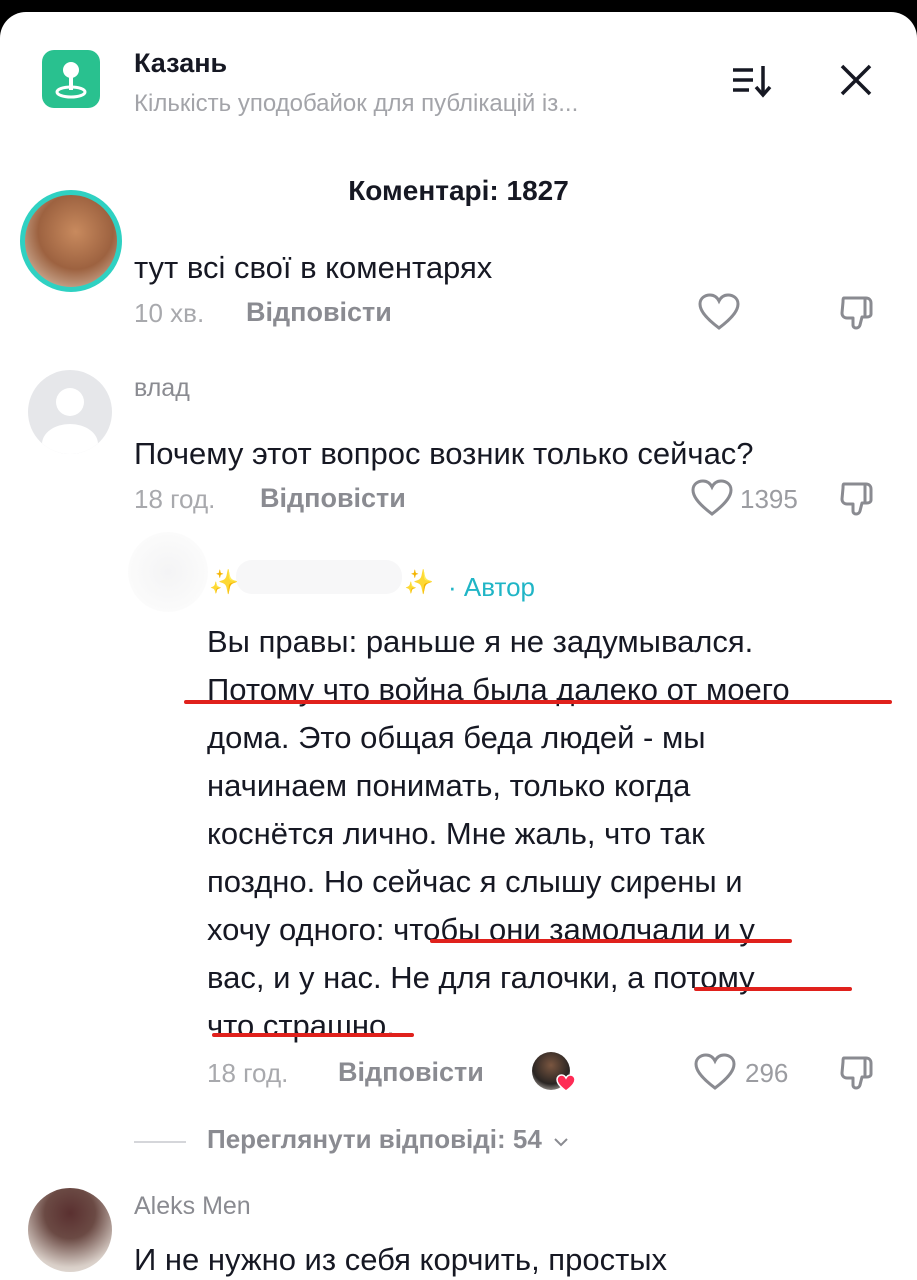  Describe the element at coordinates (180, 63) in the screenshot. I see `header-title: Казань` at that location.